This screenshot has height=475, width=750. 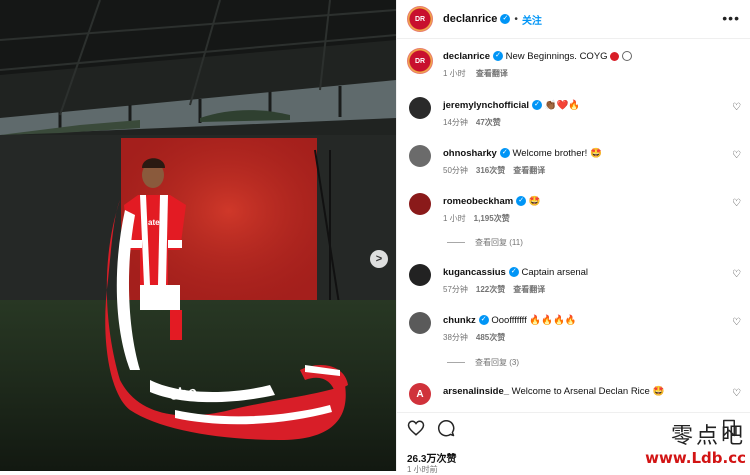 I want to click on caption-line: declanrice ✓ New Beginnings. COYG, so click(x=582, y=56).